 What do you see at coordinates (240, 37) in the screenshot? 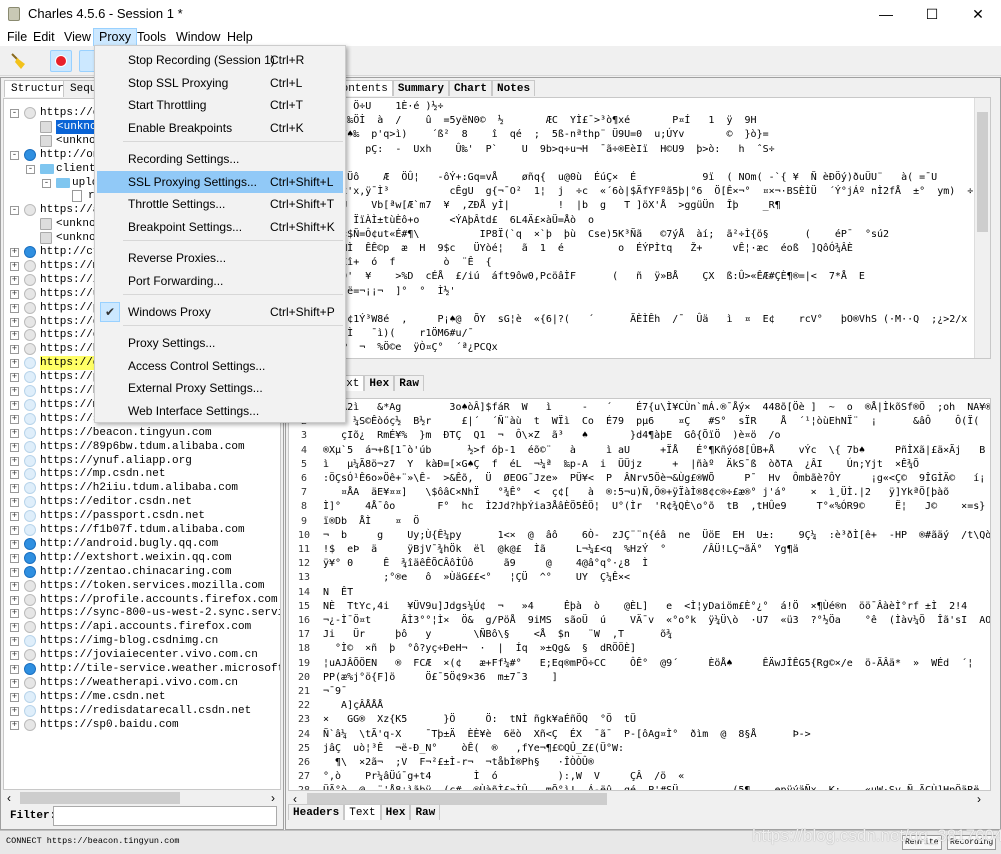
I see `menu-help: Help` at bounding box center [240, 37].